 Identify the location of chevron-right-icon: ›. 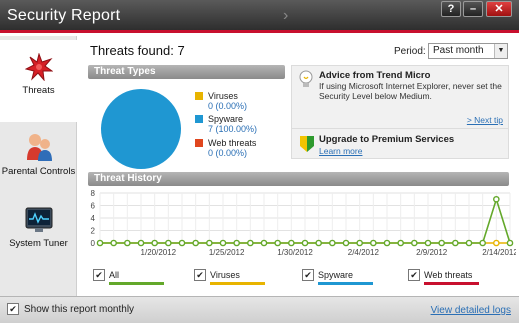
(286, 15).